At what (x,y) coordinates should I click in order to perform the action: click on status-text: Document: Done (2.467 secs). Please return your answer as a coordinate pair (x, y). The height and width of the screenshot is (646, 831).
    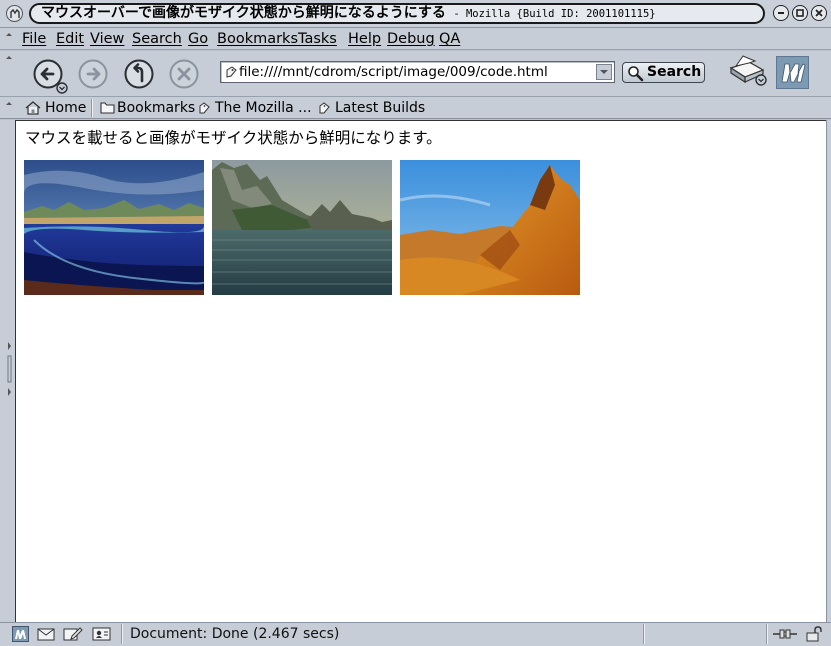
    Looking at the image, I should click on (235, 634).